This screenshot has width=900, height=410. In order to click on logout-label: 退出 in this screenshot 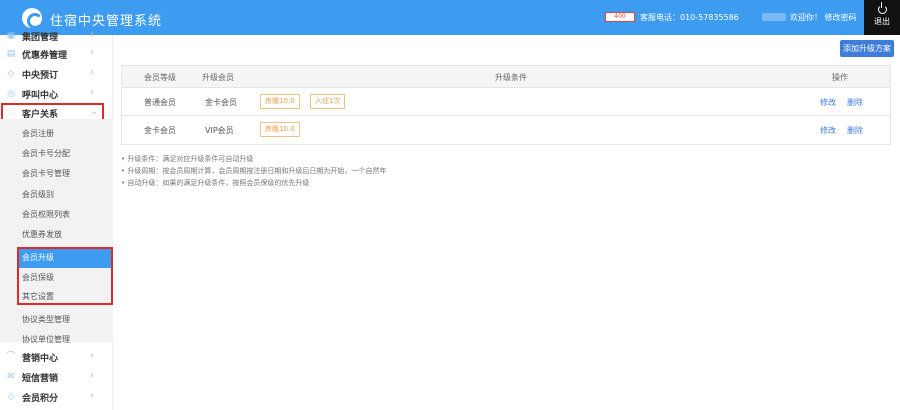, I will do `click(882, 21)`.